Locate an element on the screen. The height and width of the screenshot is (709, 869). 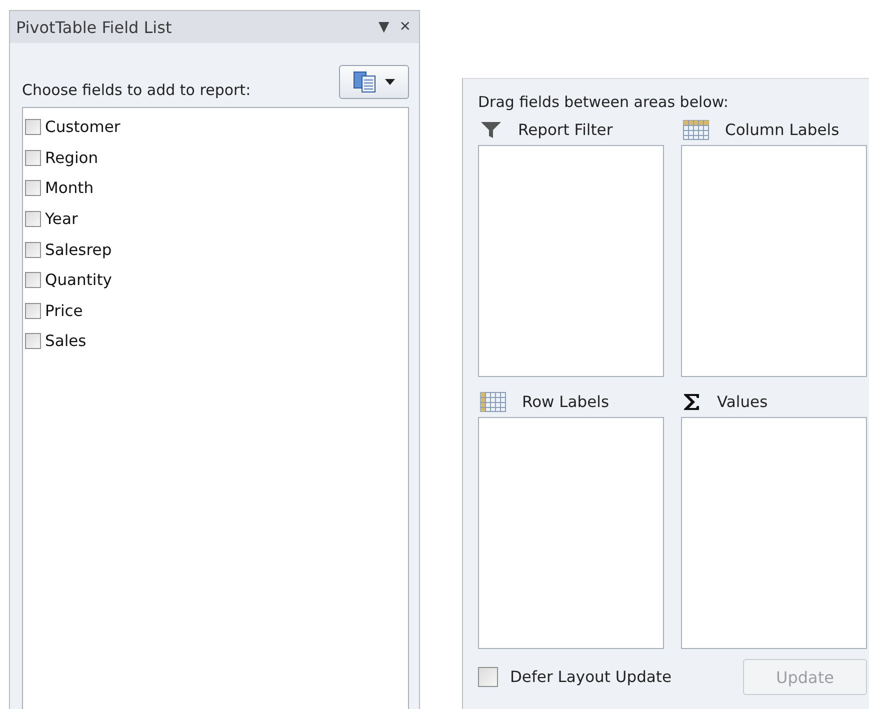
layout-button is located at coordinates (374, 82).